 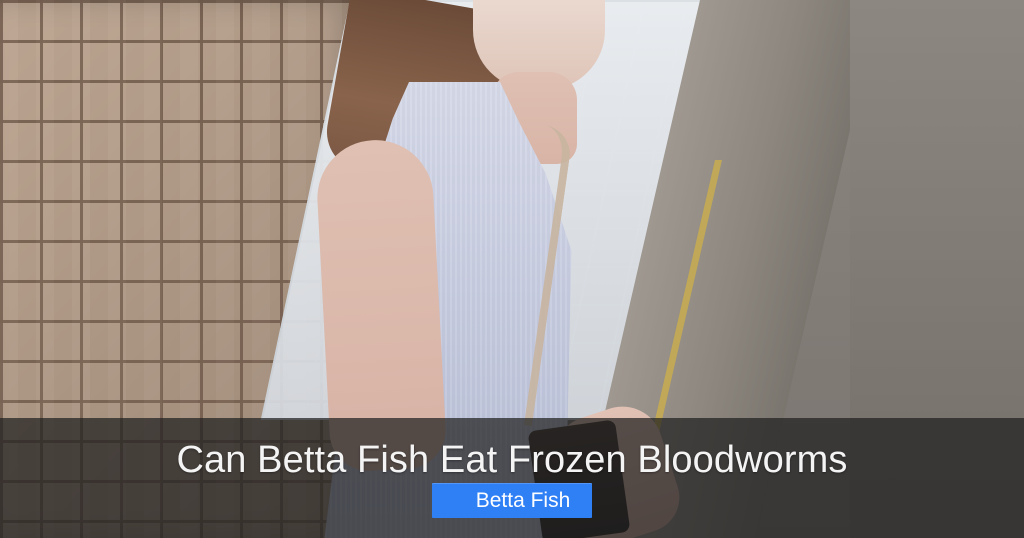 I want to click on category-tag-label: Betta Fish, so click(x=523, y=500).